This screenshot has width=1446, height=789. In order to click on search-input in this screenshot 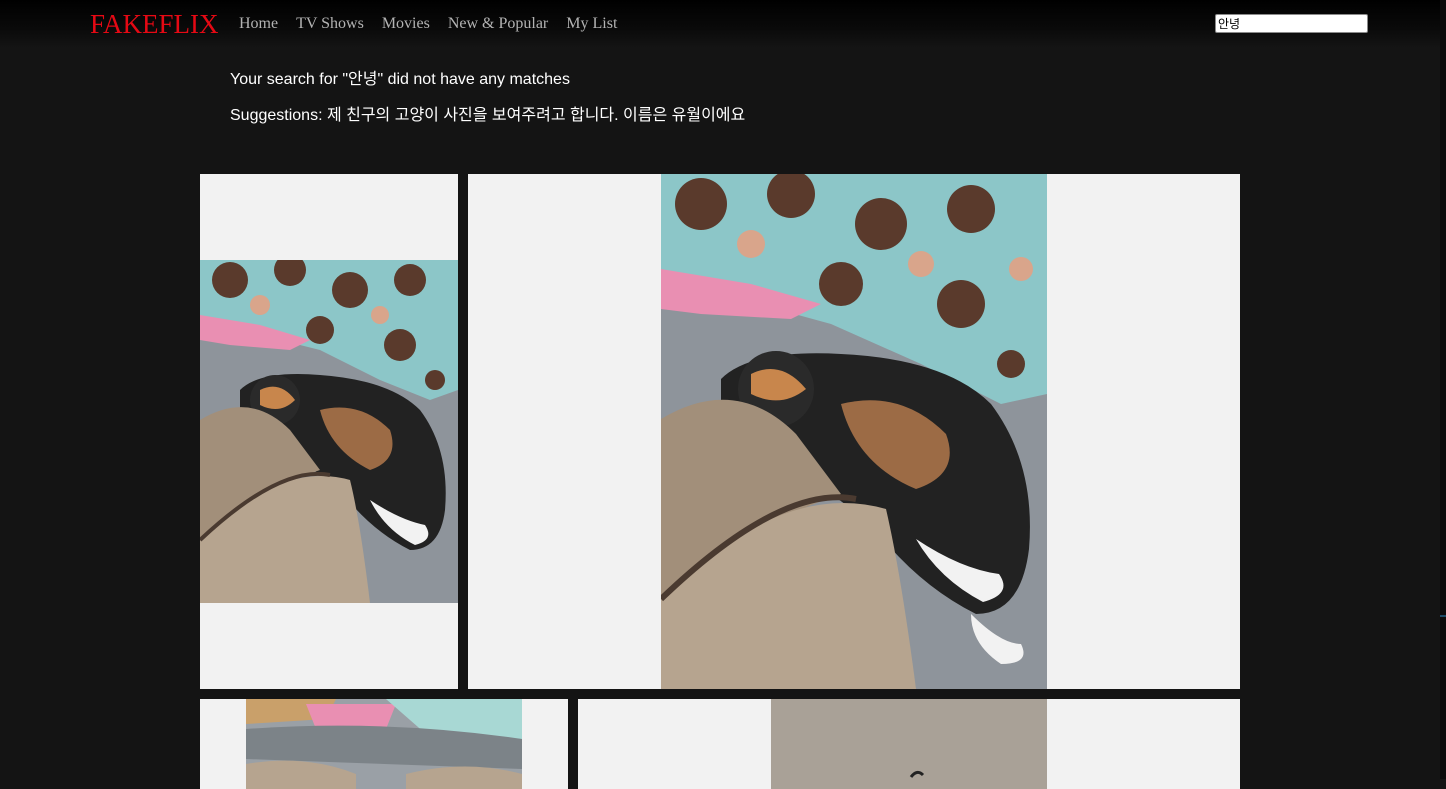, I will do `click(1291, 23)`.